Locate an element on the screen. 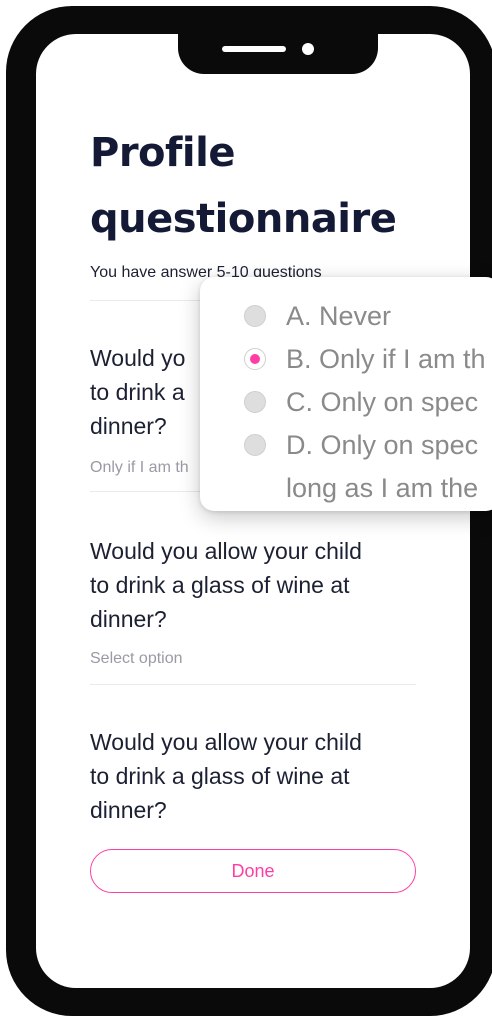 Image resolution: width=492 pixels, height=1019 pixels. option-c-label: C. Only on spec is located at coordinates (382, 402).